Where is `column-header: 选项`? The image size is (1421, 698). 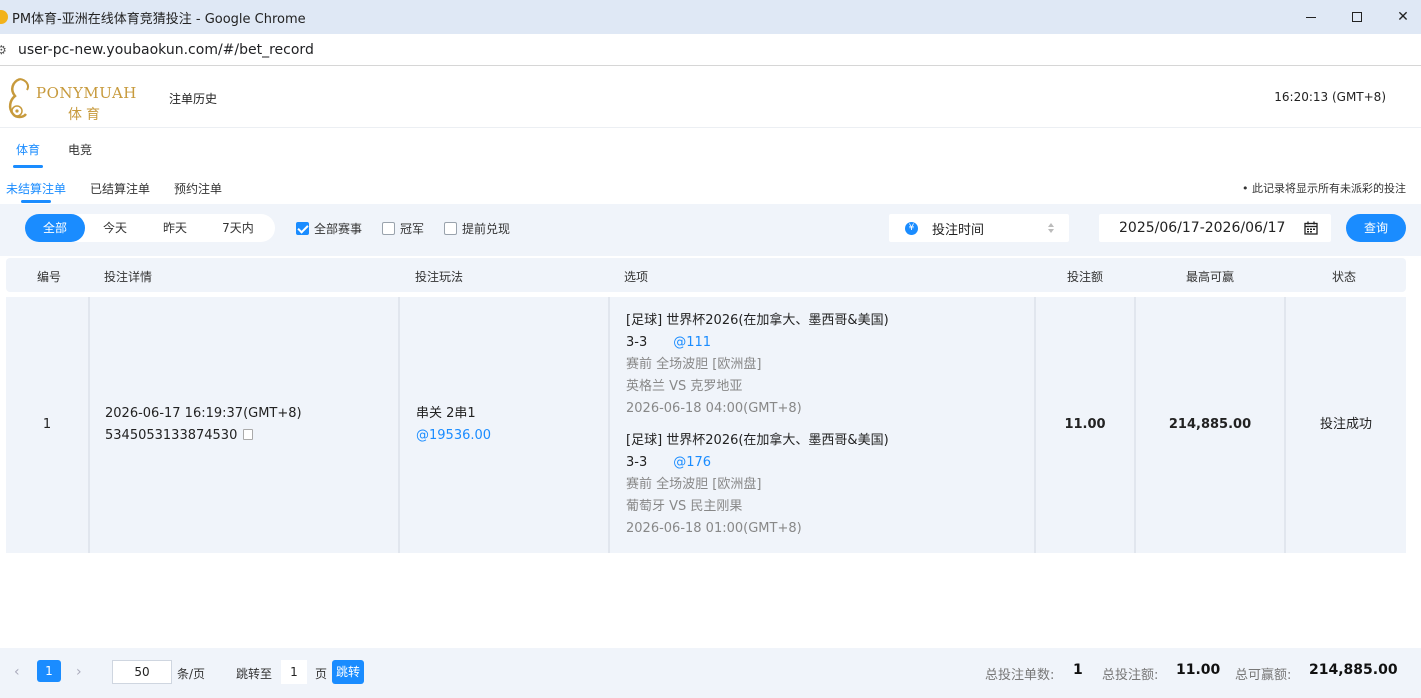
column-header: 选项 is located at coordinates (636, 277).